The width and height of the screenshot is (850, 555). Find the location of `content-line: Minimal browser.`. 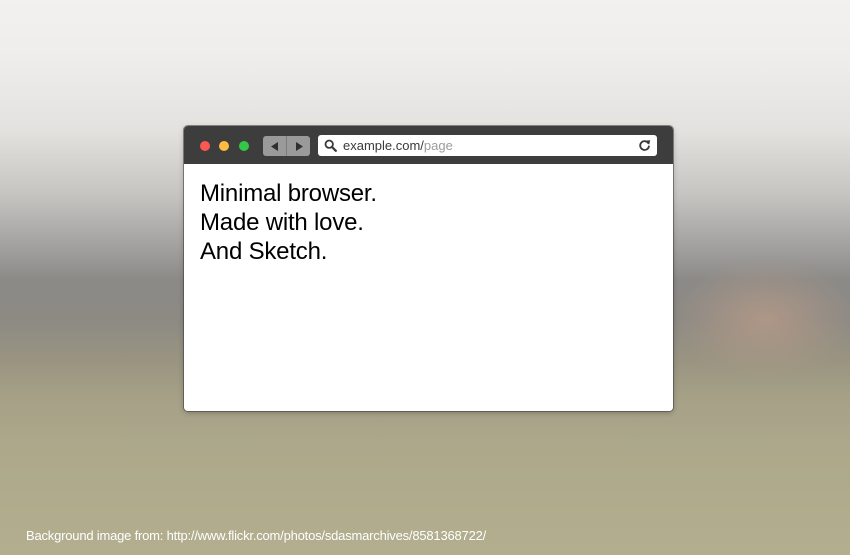

content-line: Minimal browser. is located at coordinates (288, 193).